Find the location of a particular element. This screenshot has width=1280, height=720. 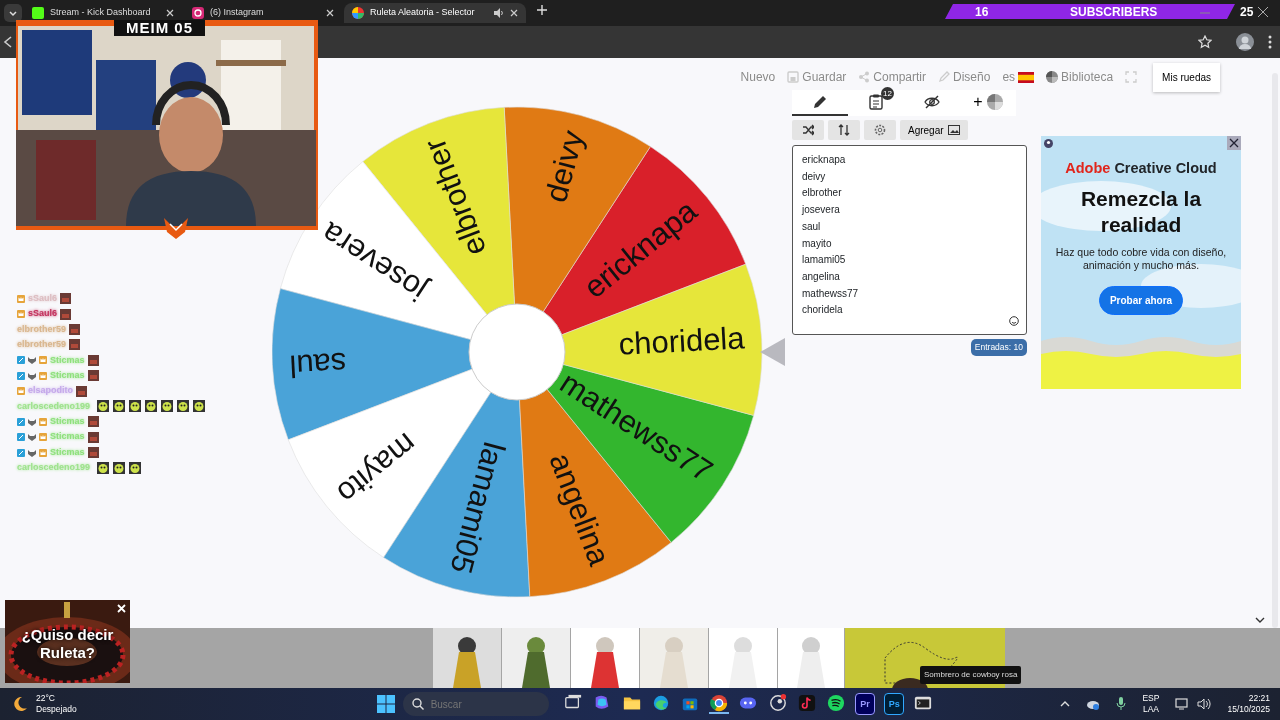

stream-title: MEIM 05 is located at coordinates (159, 28).